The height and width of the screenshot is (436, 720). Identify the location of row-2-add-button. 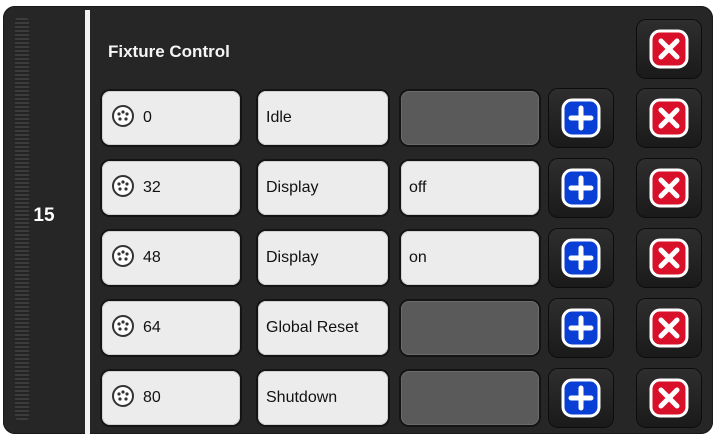
(581, 258).